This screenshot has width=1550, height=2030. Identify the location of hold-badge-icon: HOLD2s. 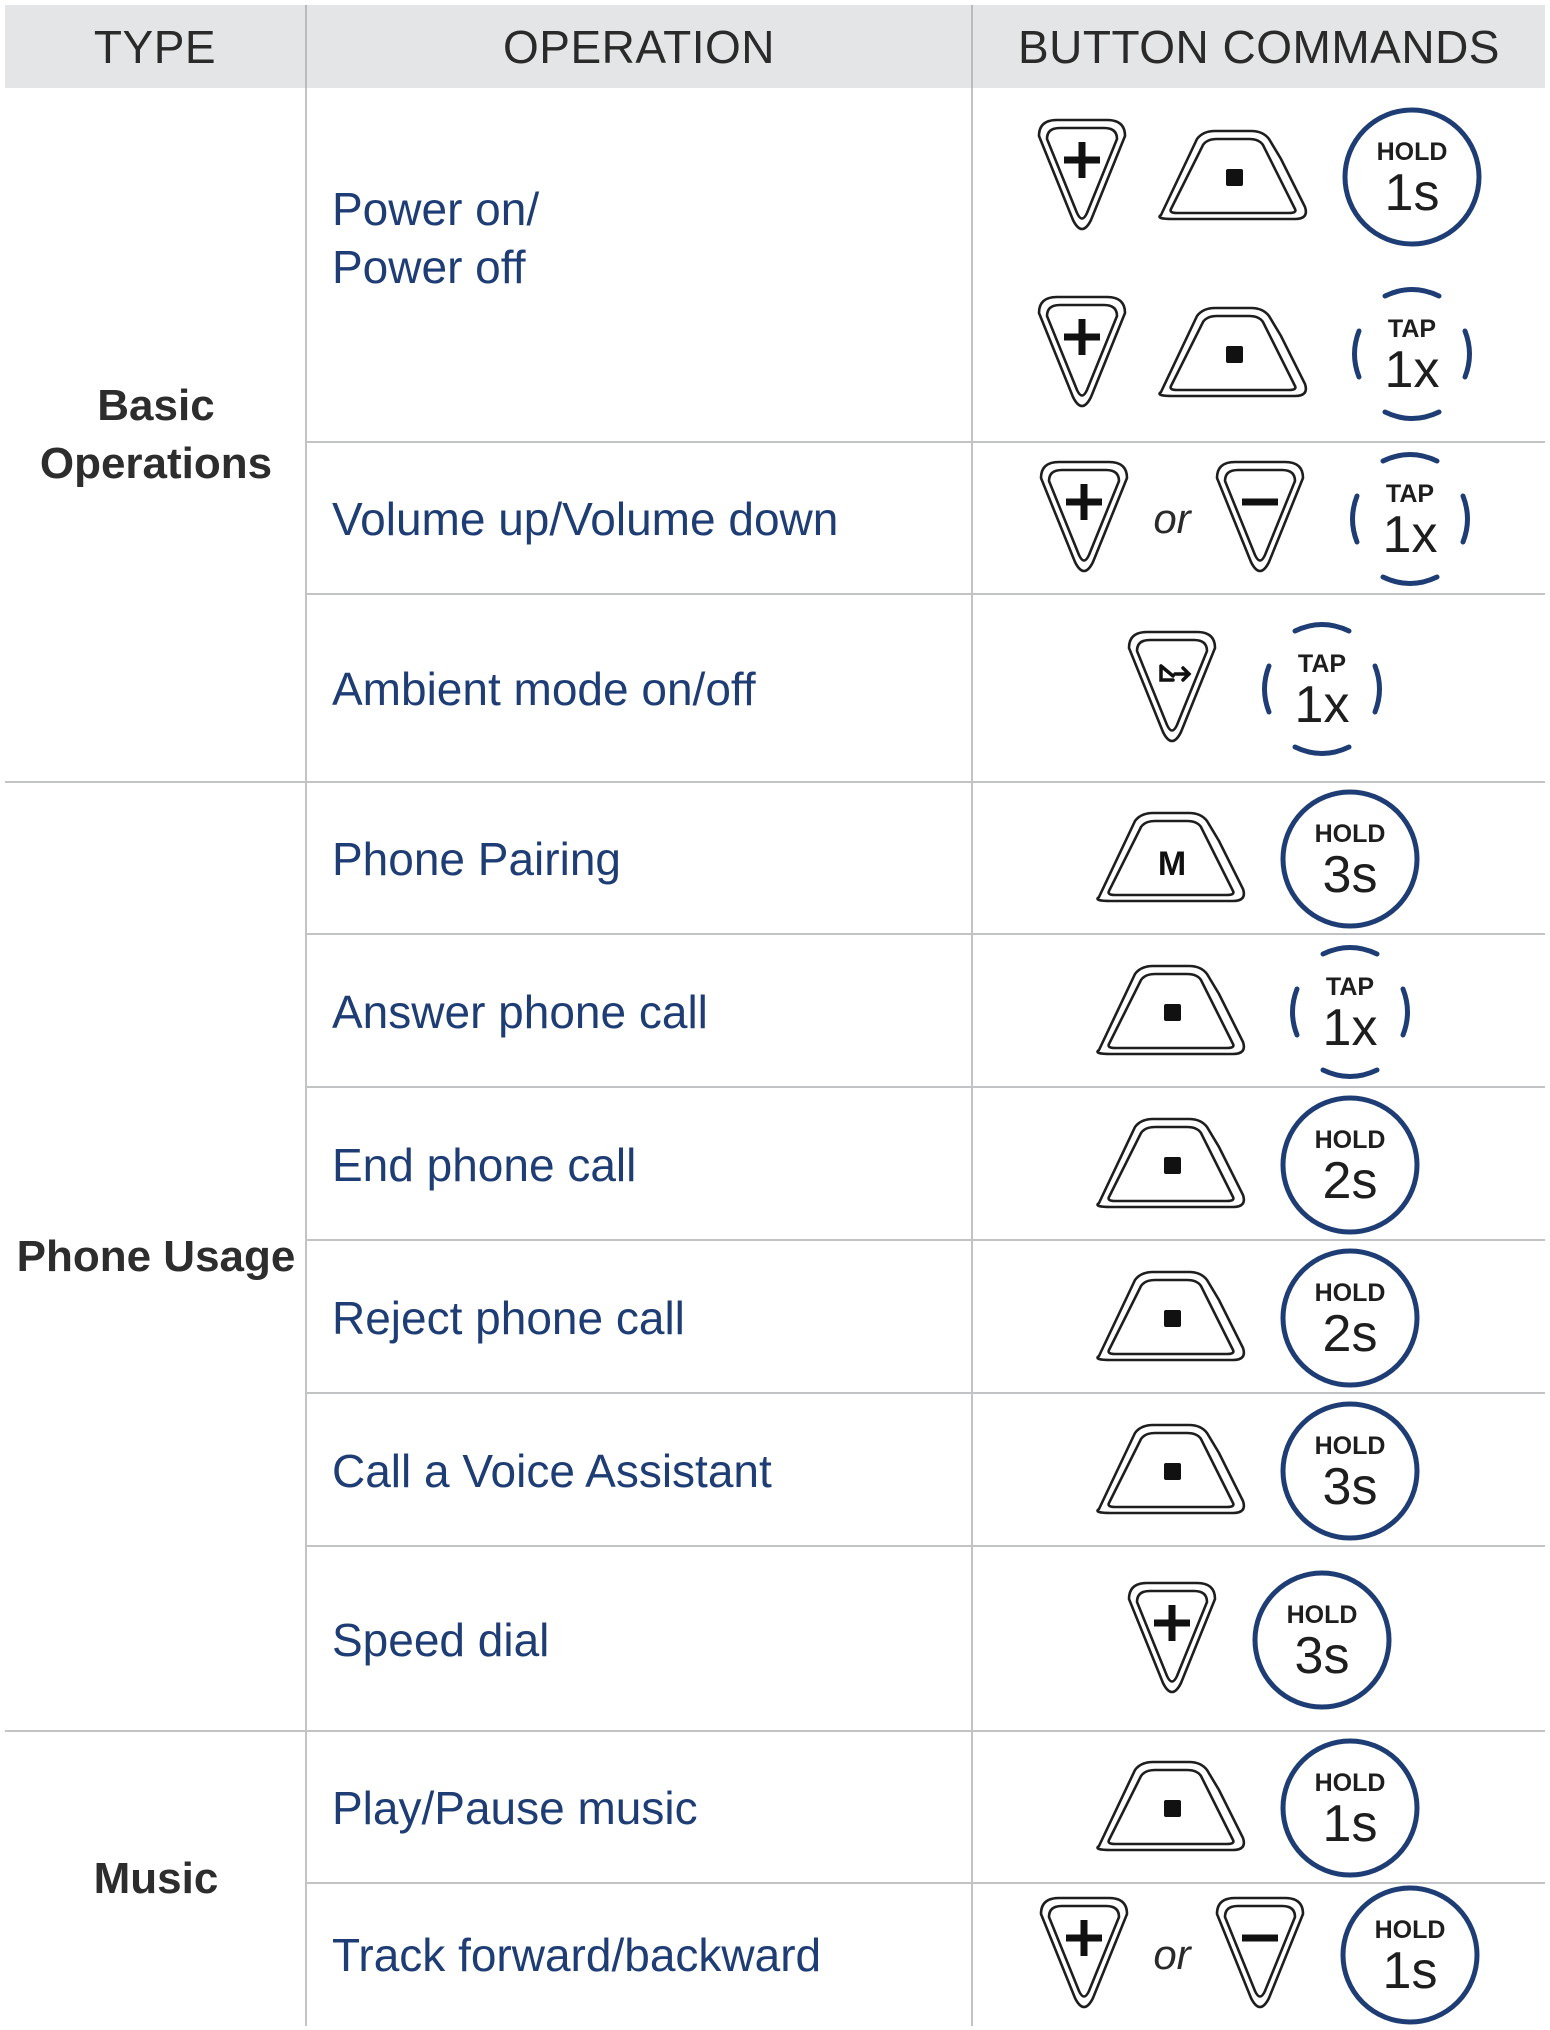
(1350, 1164).